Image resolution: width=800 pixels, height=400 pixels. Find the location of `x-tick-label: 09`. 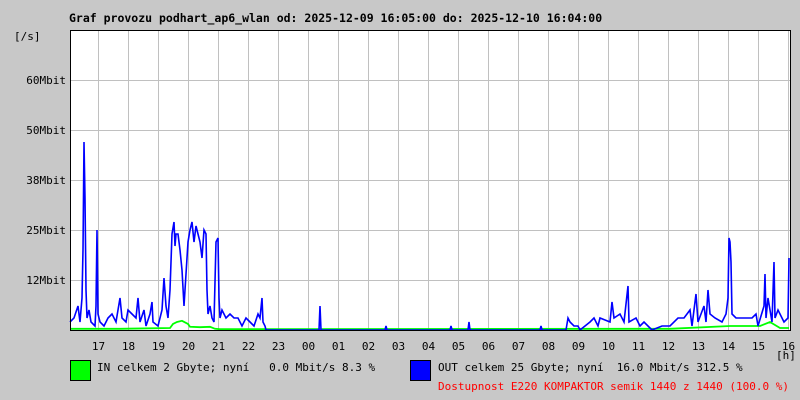

x-tick-label: 09 is located at coordinates (578, 346).